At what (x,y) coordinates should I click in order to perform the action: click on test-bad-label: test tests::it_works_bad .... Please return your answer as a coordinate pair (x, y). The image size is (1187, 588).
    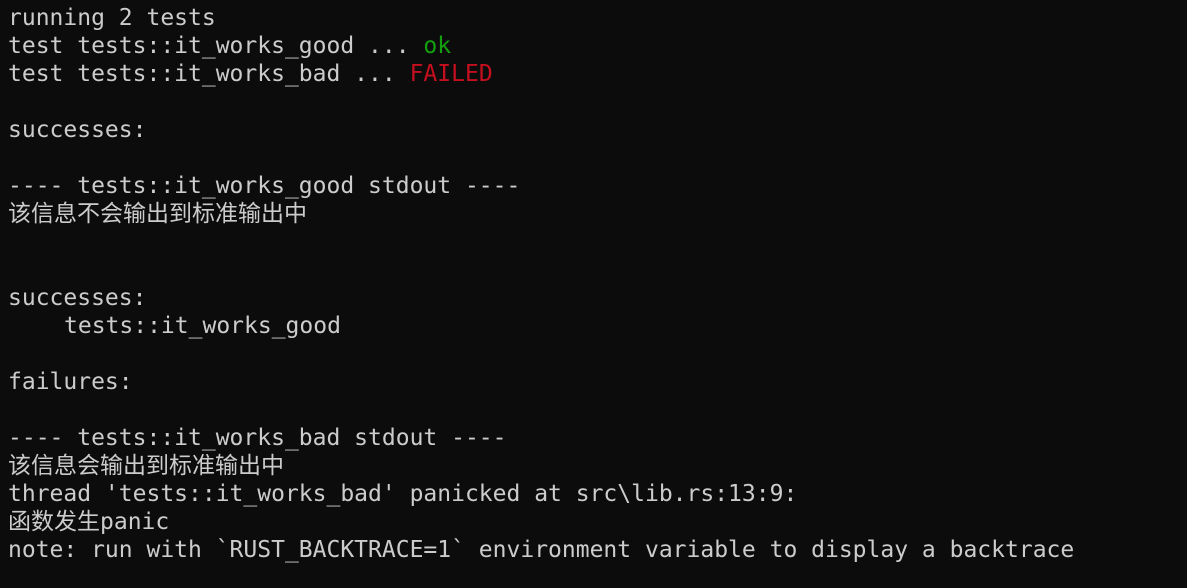
    Looking at the image, I should click on (209, 74).